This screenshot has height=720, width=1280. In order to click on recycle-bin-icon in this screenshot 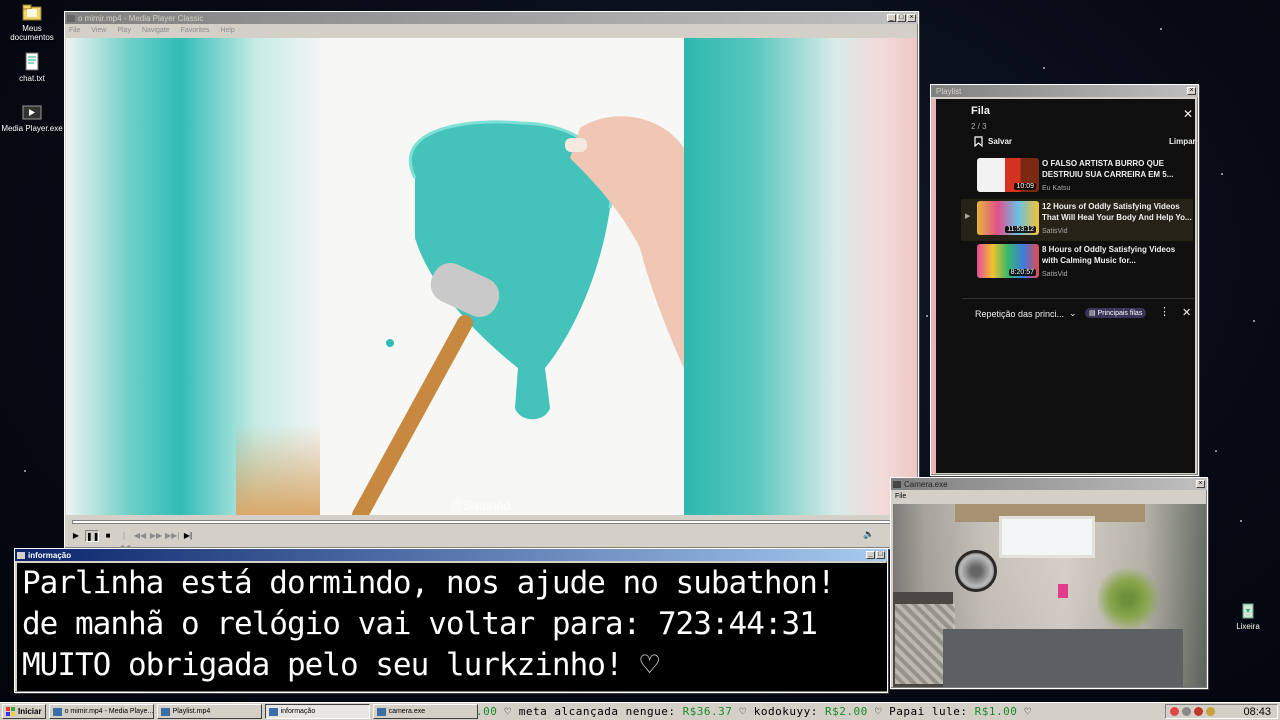, I will do `click(1248, 610)`.